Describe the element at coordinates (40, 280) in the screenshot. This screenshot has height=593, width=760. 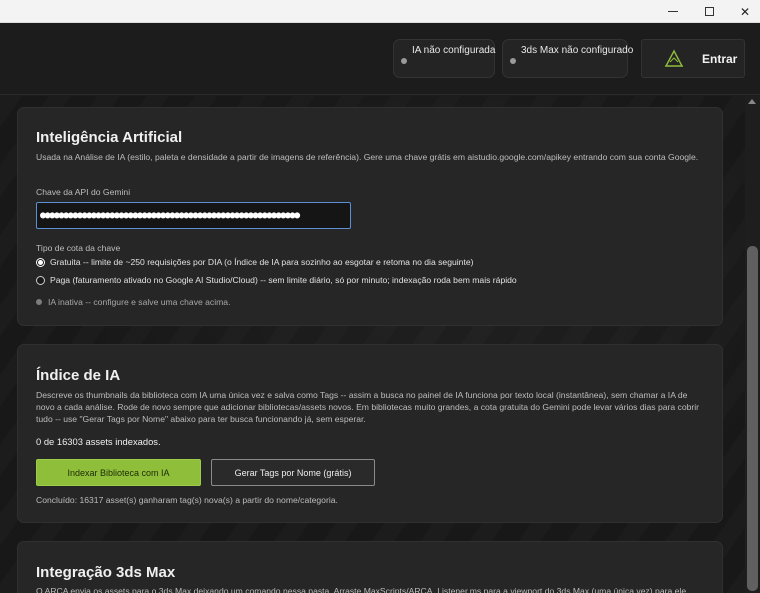
I see `radio-unchecked-icon` at that location.